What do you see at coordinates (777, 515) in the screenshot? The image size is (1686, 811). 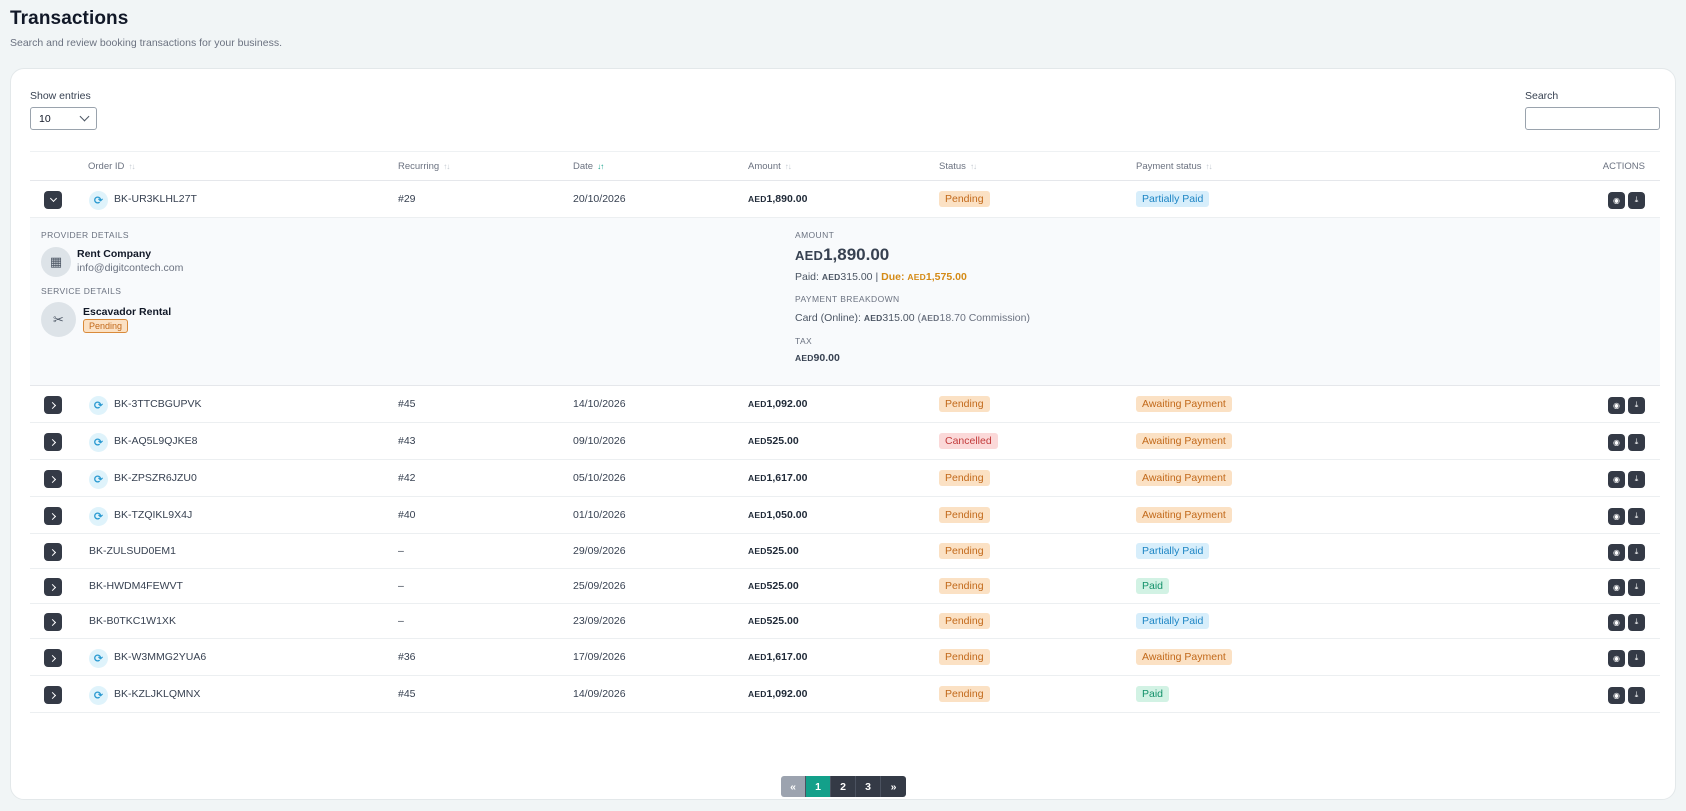 I see `amount-value: AED1,050.00` at bounding box center [777, 515].